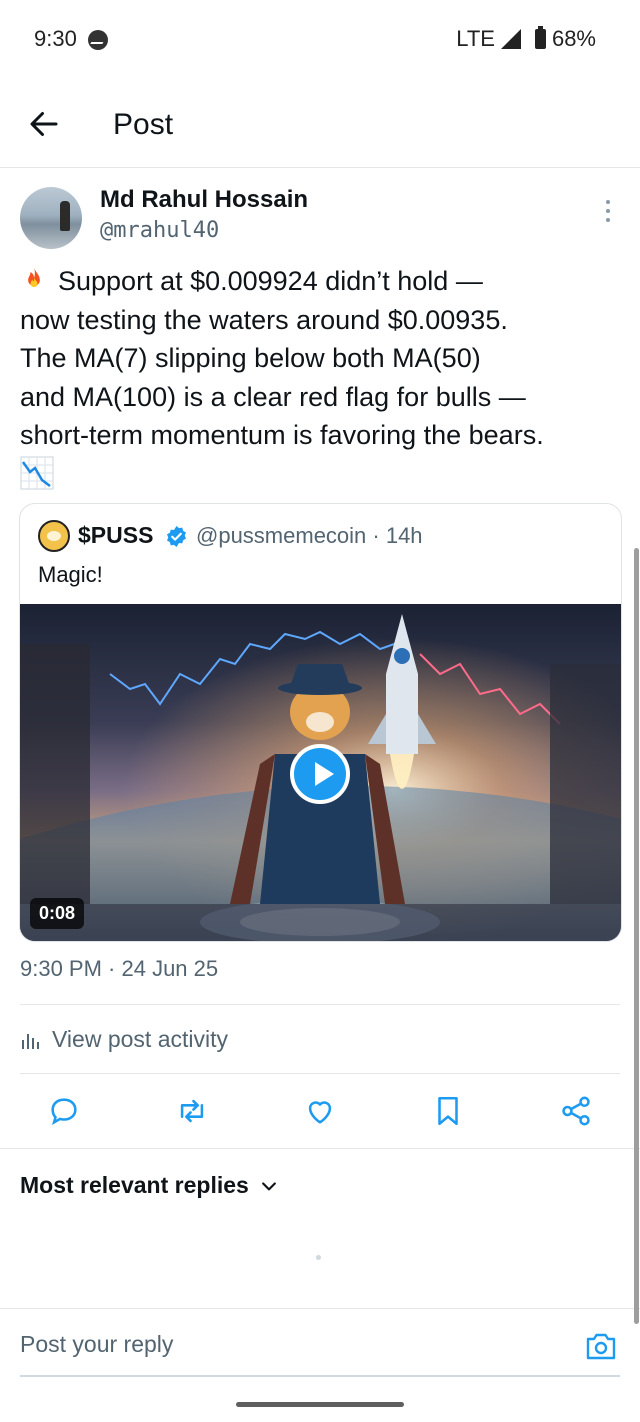 This screenshot has width=640, height=1422. Describe the element at coordinates (320, 40) in the screenshot. I see `status-bar: 9:30 LTE 68%` at that location.